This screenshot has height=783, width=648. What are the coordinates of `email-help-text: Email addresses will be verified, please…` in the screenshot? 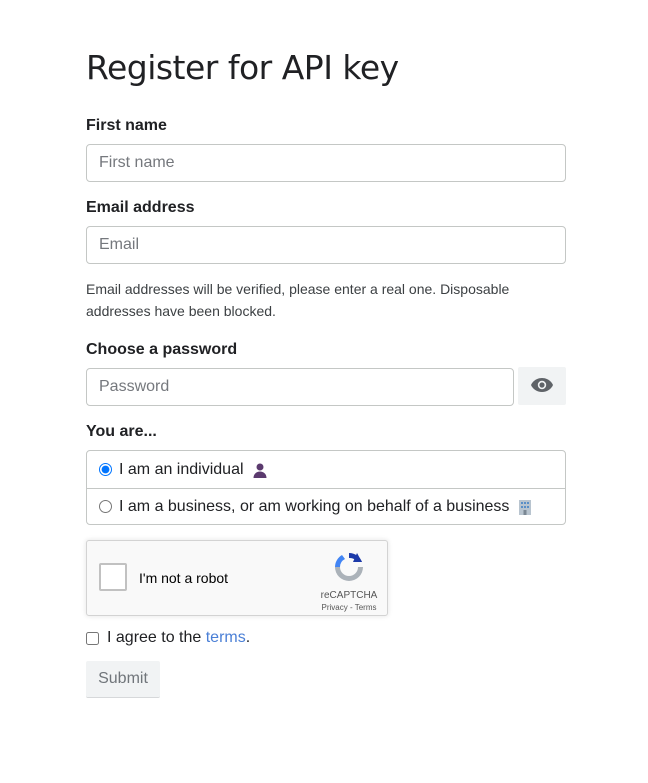 It's located at (298, 300).